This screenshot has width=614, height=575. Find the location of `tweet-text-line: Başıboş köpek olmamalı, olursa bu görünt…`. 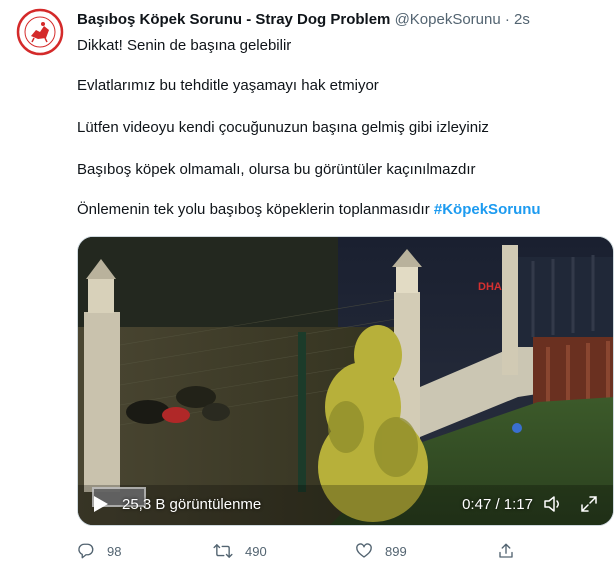

tweet-text-line: Başıboş köpek olmamalı, olursa bu görünt… is located at coordinates (276, 169).